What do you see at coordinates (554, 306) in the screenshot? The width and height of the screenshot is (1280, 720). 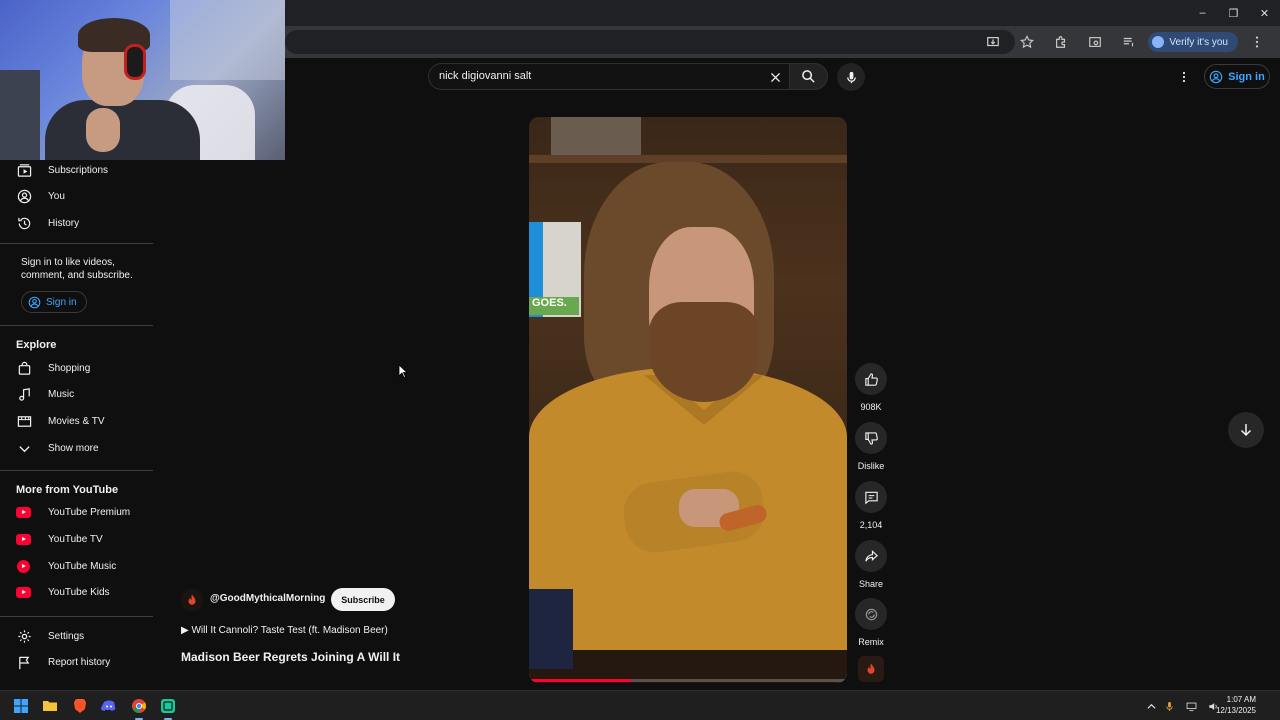 I see `video-poster-text: GOES.` at bounding box center [554, 306].